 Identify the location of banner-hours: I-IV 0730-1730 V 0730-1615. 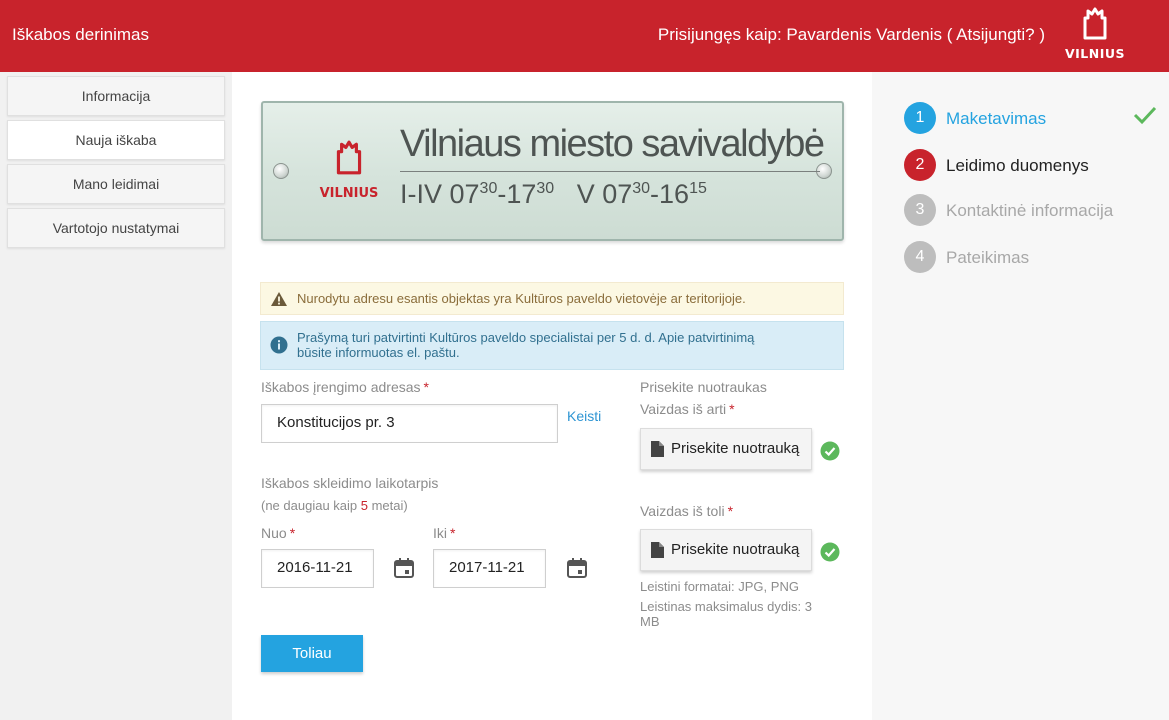
(553, 194).